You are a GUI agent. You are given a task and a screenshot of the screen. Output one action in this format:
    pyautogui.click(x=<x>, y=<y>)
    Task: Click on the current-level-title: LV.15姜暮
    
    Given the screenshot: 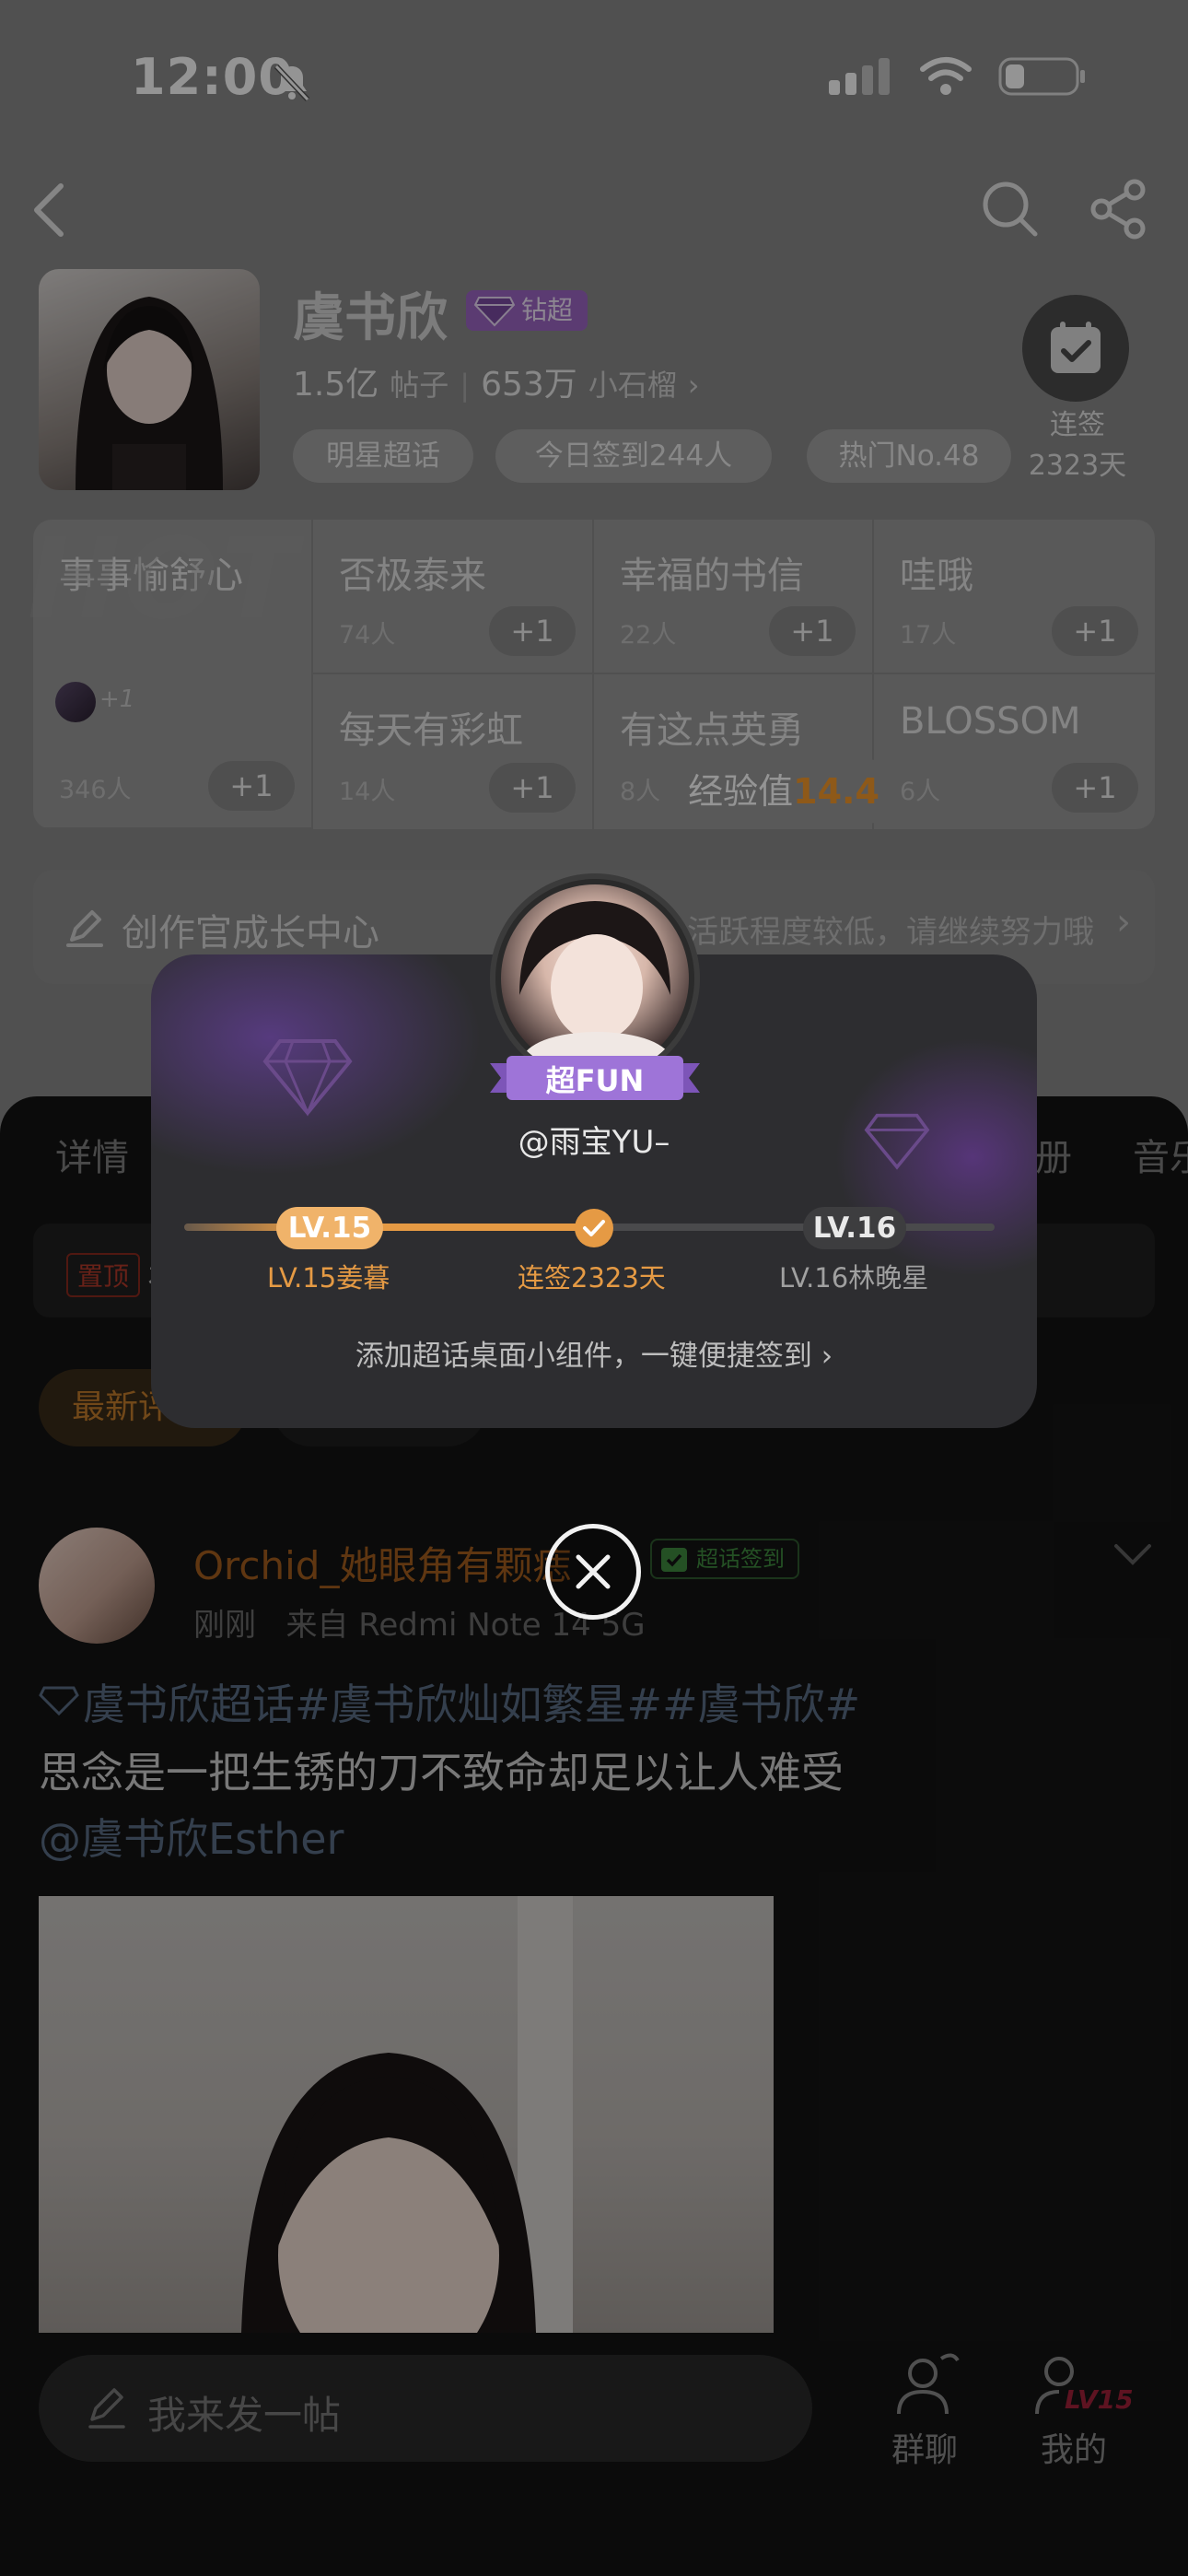 What is the action you would take?
    pyautogui.click(x=328, y=1278)
    